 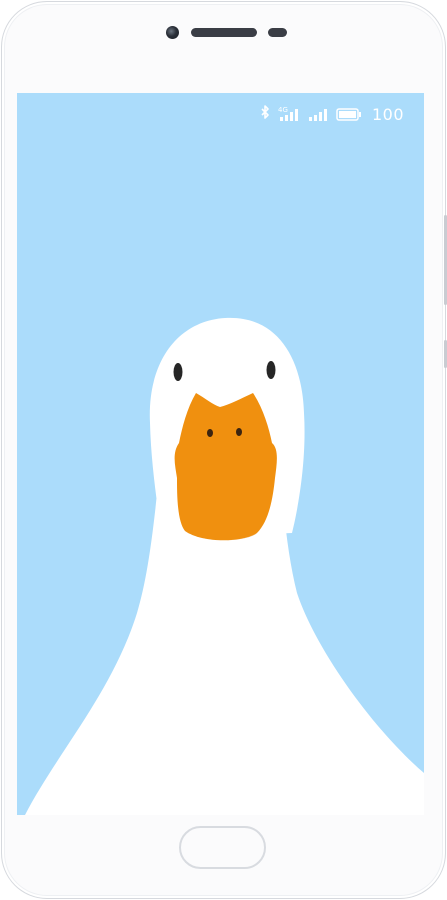 I want to click on signal-4g-icon: 4G, so click(x=288, y=113).